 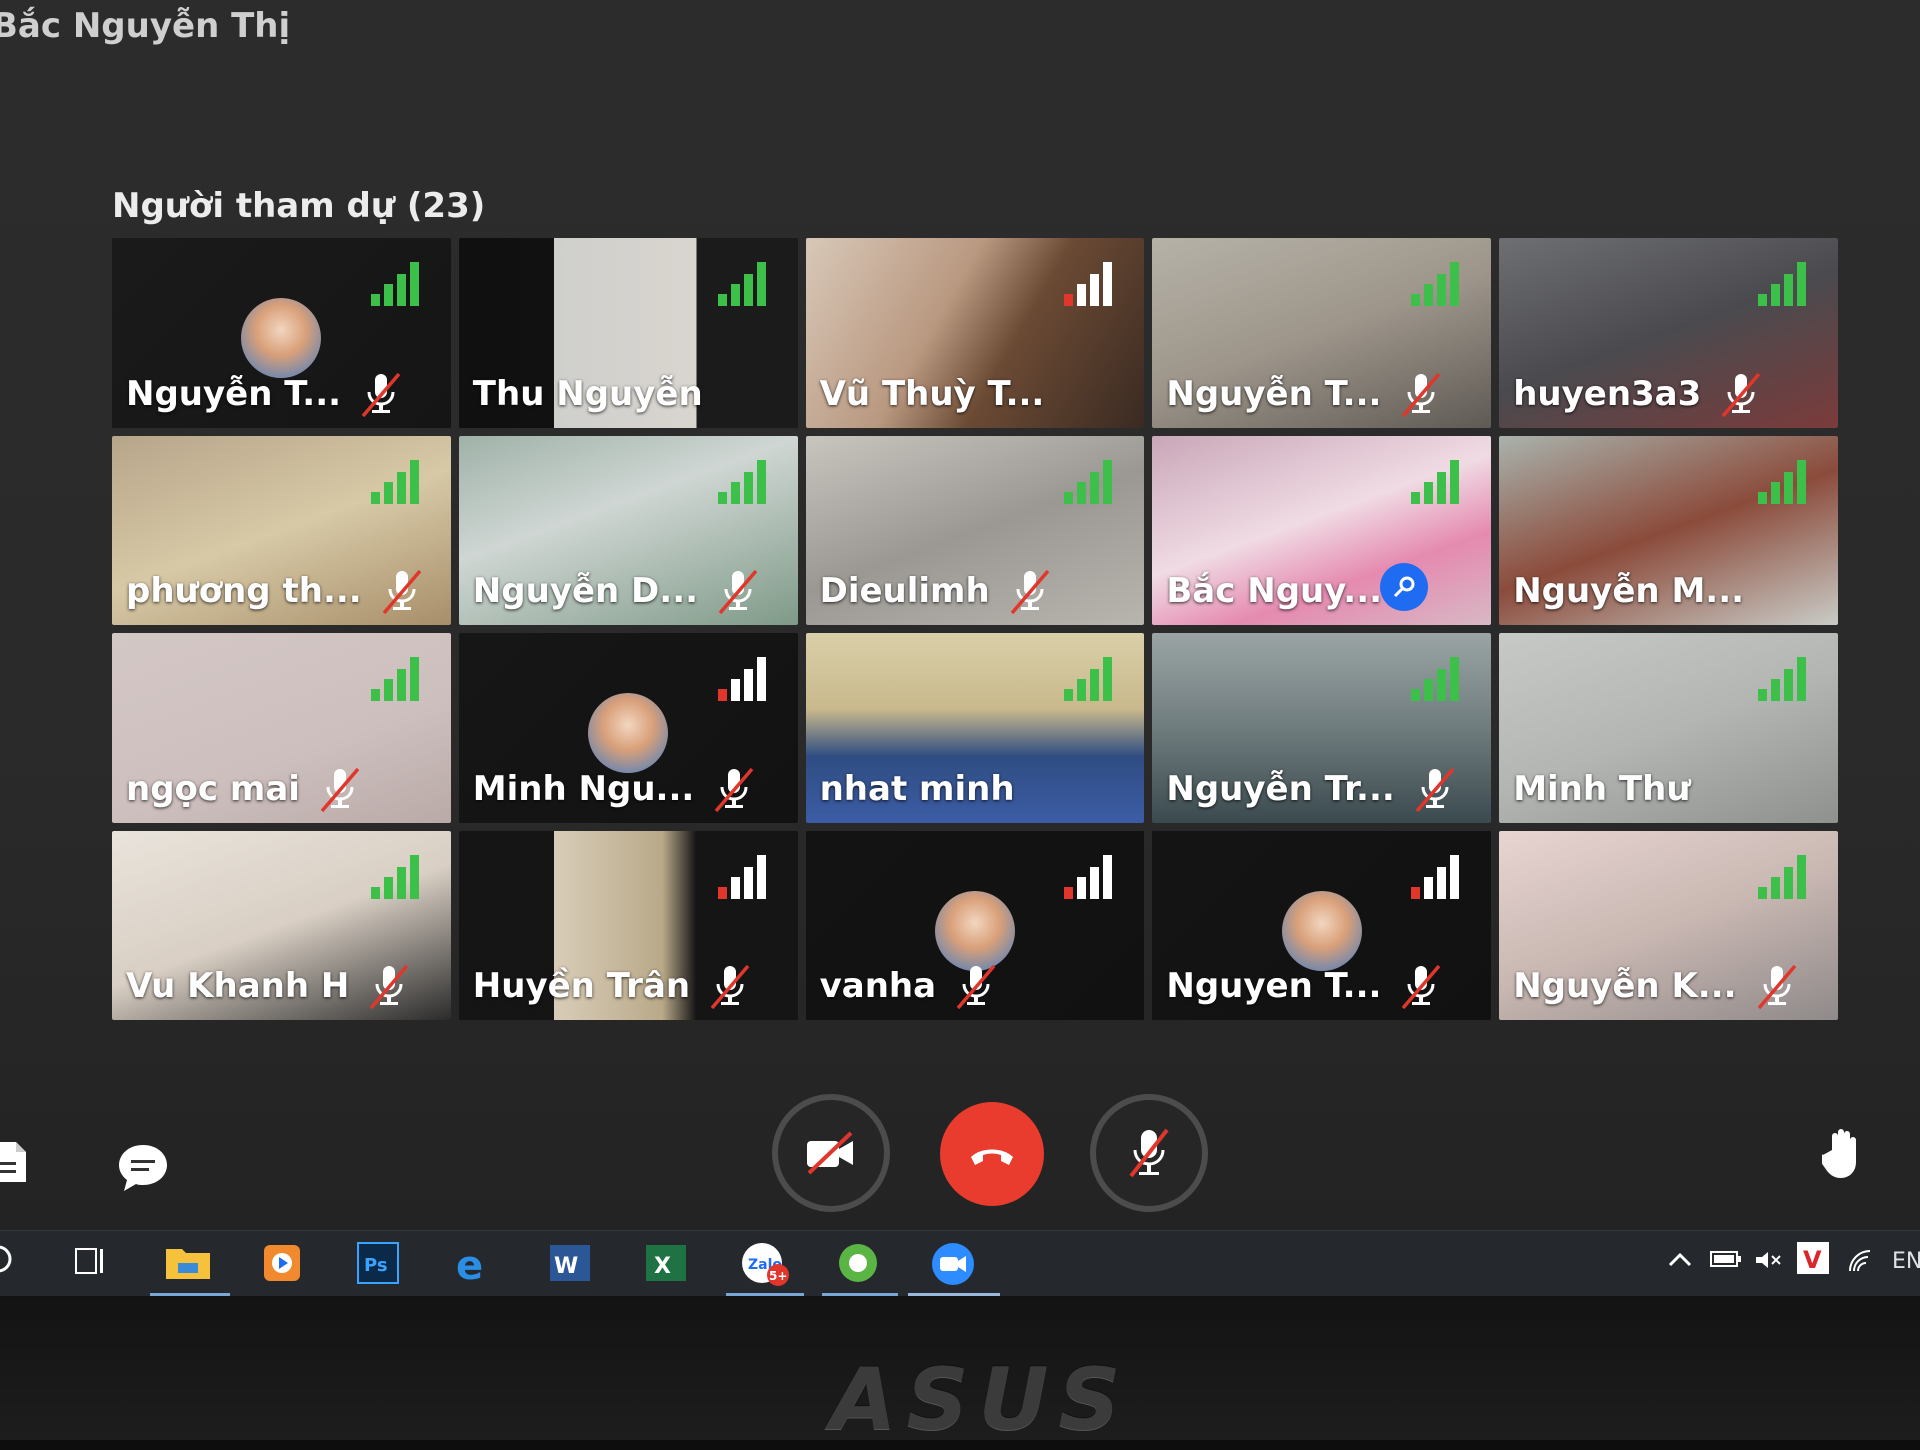 What do you see at coordinates (1668, 333) in the screenshot?
I see `participant-tile: huyen3a3` at bounding box center [1668, 333].